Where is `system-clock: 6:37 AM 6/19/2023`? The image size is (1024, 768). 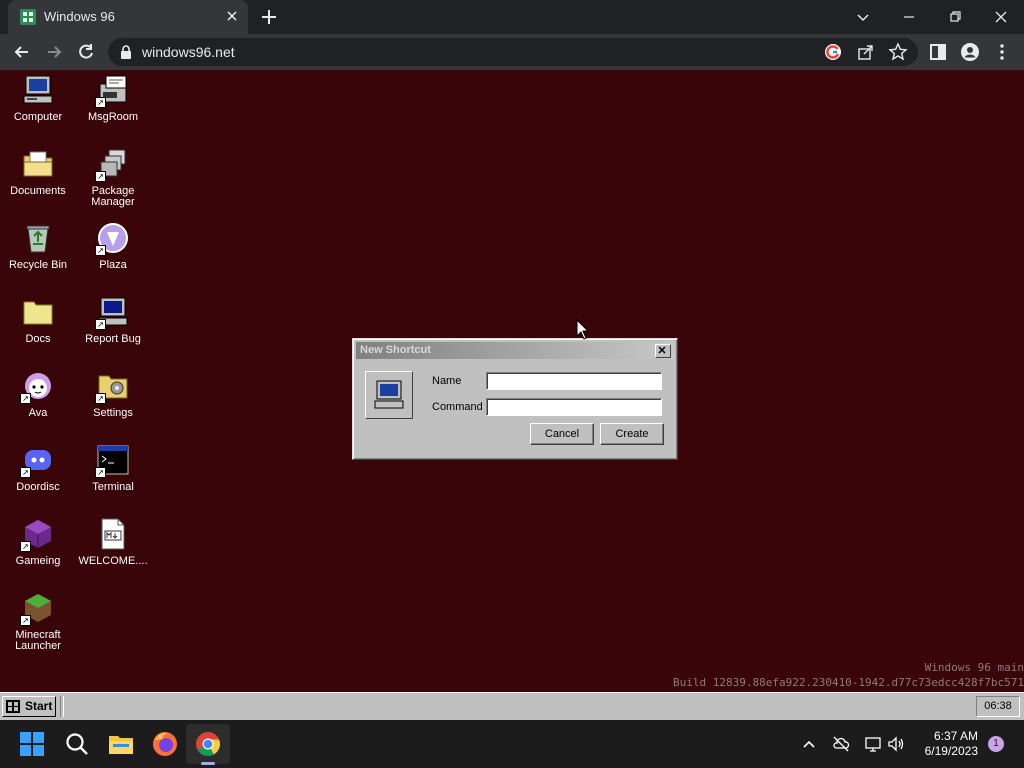
system-clock: 6:37 AM 6/19/2023 is located at coordinates (945, 744).